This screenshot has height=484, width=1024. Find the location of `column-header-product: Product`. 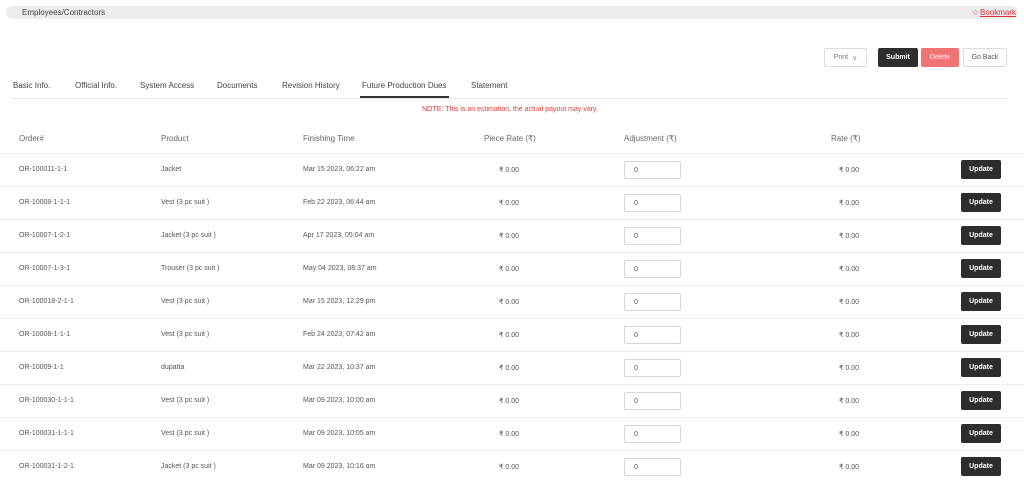

column-header-product: Product is located at coordinates (175, 138).